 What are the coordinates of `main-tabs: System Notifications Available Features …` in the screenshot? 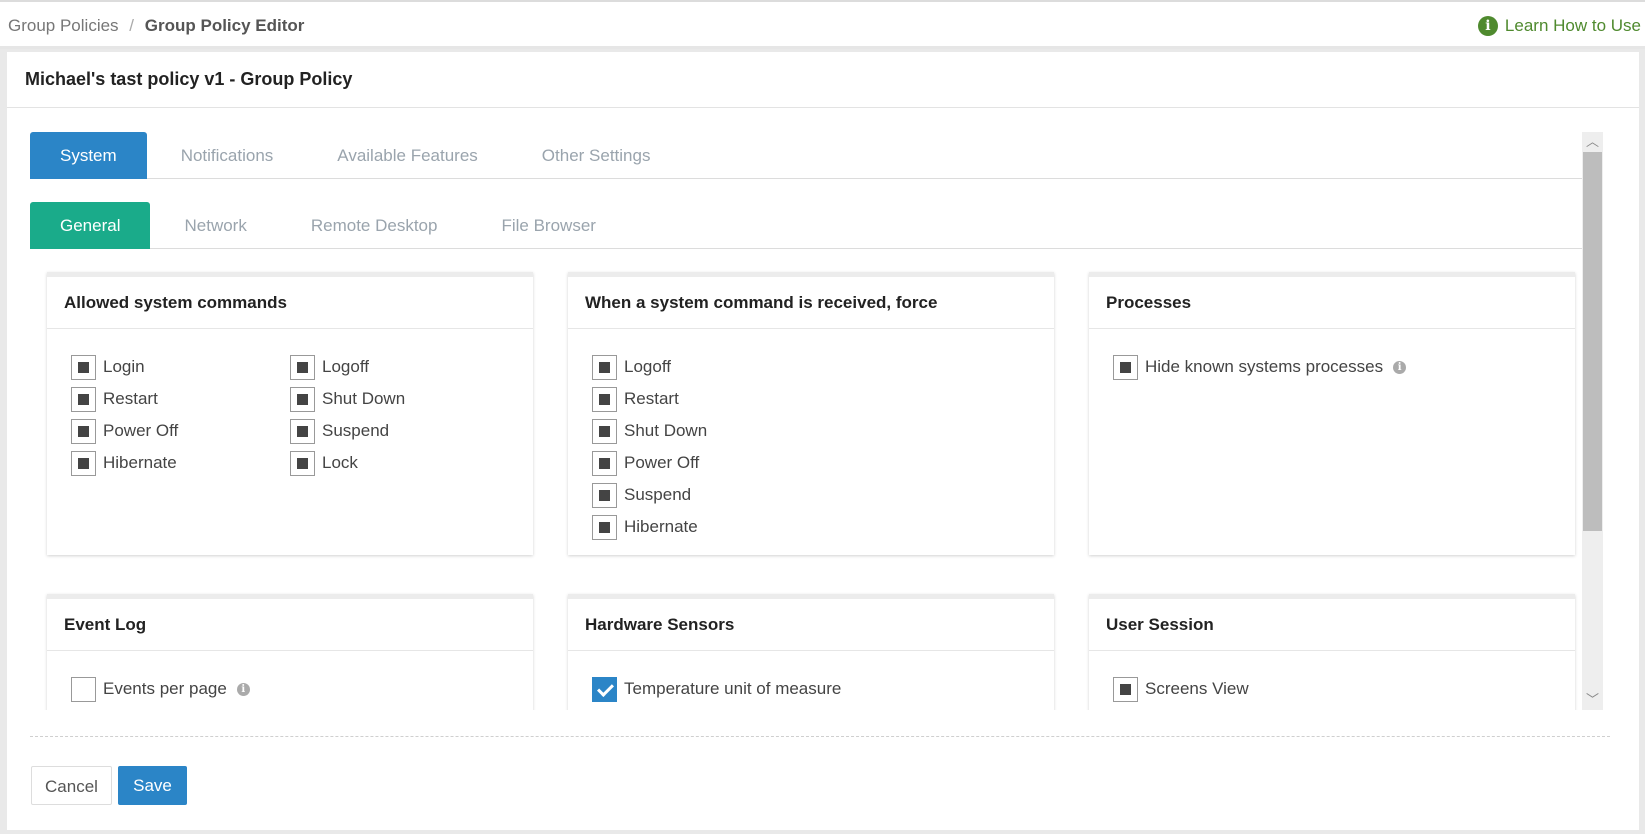 It's located at (816, 155).